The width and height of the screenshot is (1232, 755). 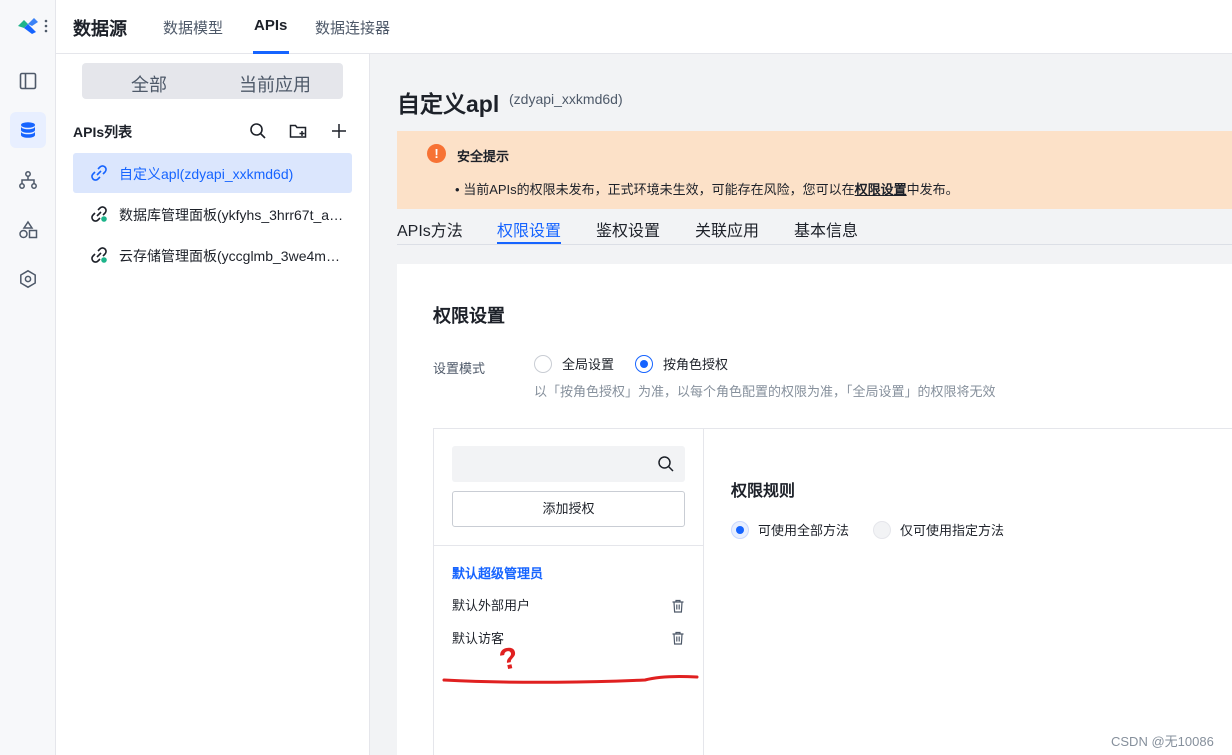 What do you see at coordinates (28, 377) in the screenshot?
I see `icon-rail` at bounding box center [28, 377].